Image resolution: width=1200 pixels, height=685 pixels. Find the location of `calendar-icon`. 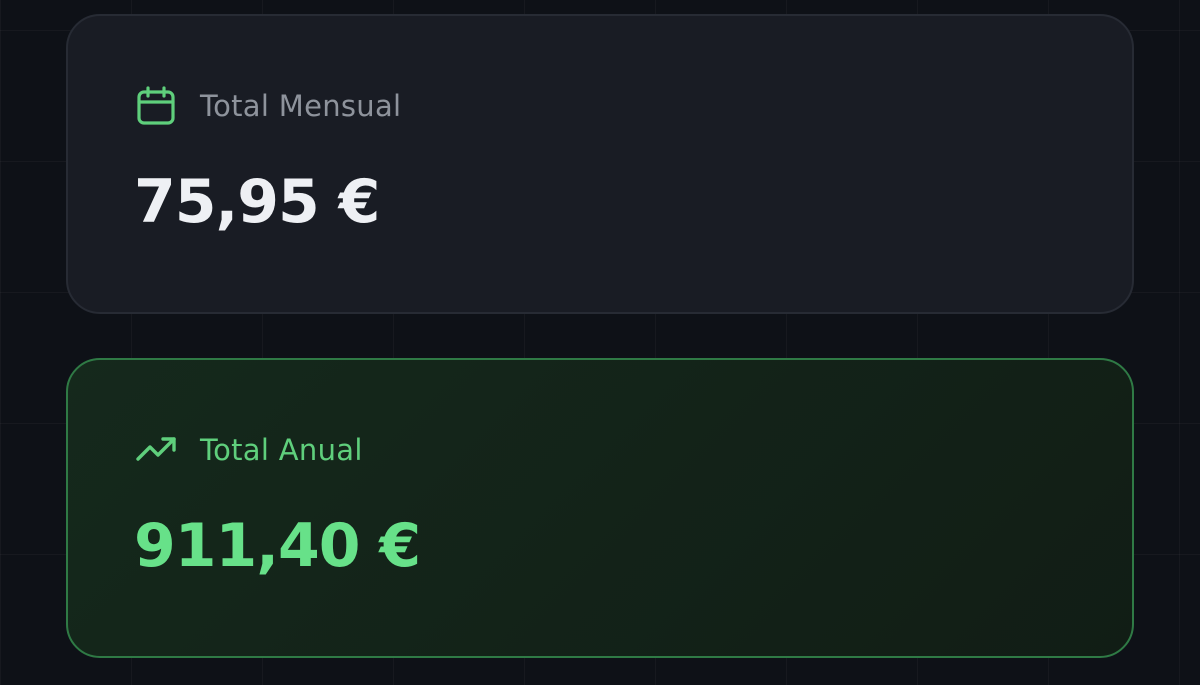

calendar-icon is located at coordinates (157, 106).